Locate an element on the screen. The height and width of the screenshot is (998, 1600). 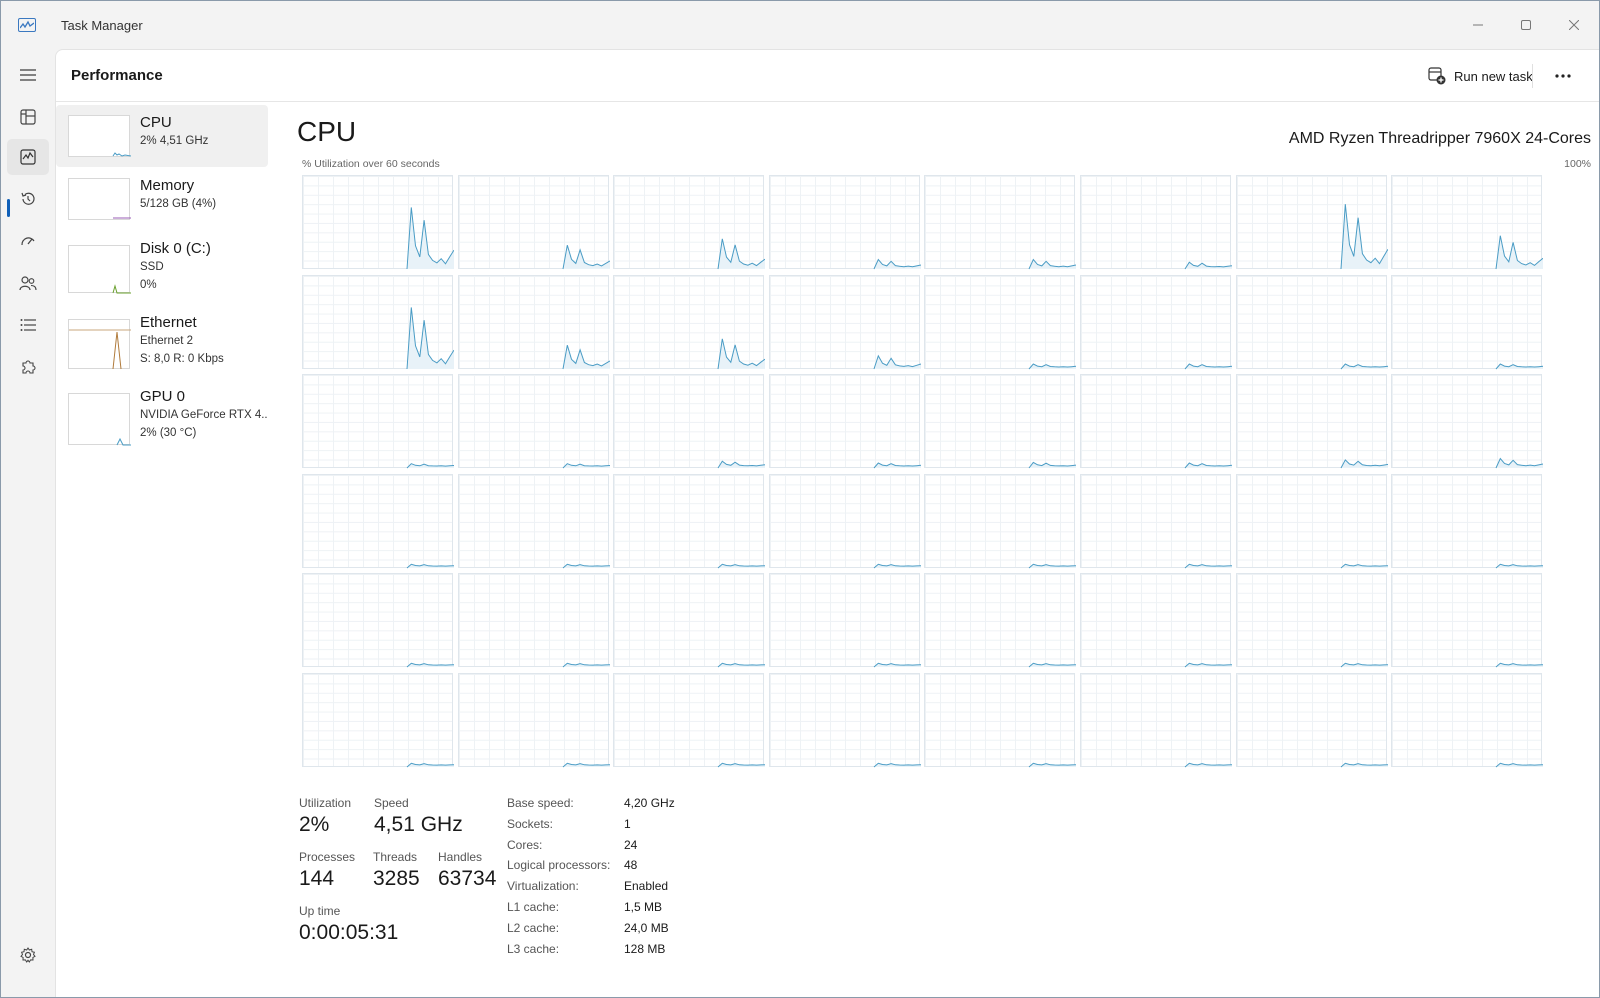
device-detail: 0% is located at coordinates (148, 285).